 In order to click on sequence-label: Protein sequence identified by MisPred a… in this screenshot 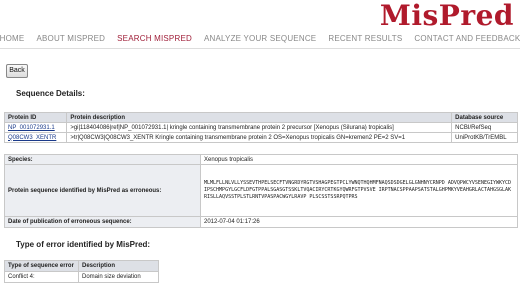, I will do `click(102, 190)`.